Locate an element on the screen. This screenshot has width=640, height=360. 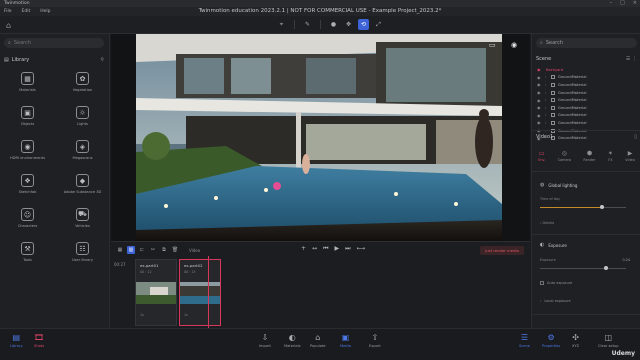
scene-search: ⌕ Search is located at coordinates (586, 43).